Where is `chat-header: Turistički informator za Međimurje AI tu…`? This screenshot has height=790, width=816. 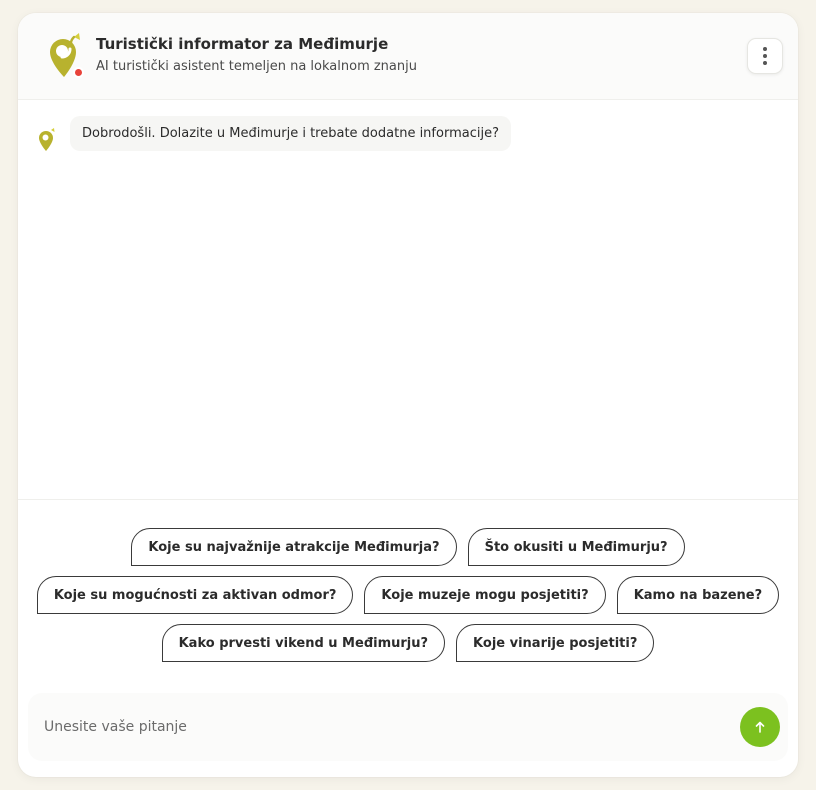 chat-header: Turistički informator za Međimurje AI tu… is located at coordinates (408, 56).